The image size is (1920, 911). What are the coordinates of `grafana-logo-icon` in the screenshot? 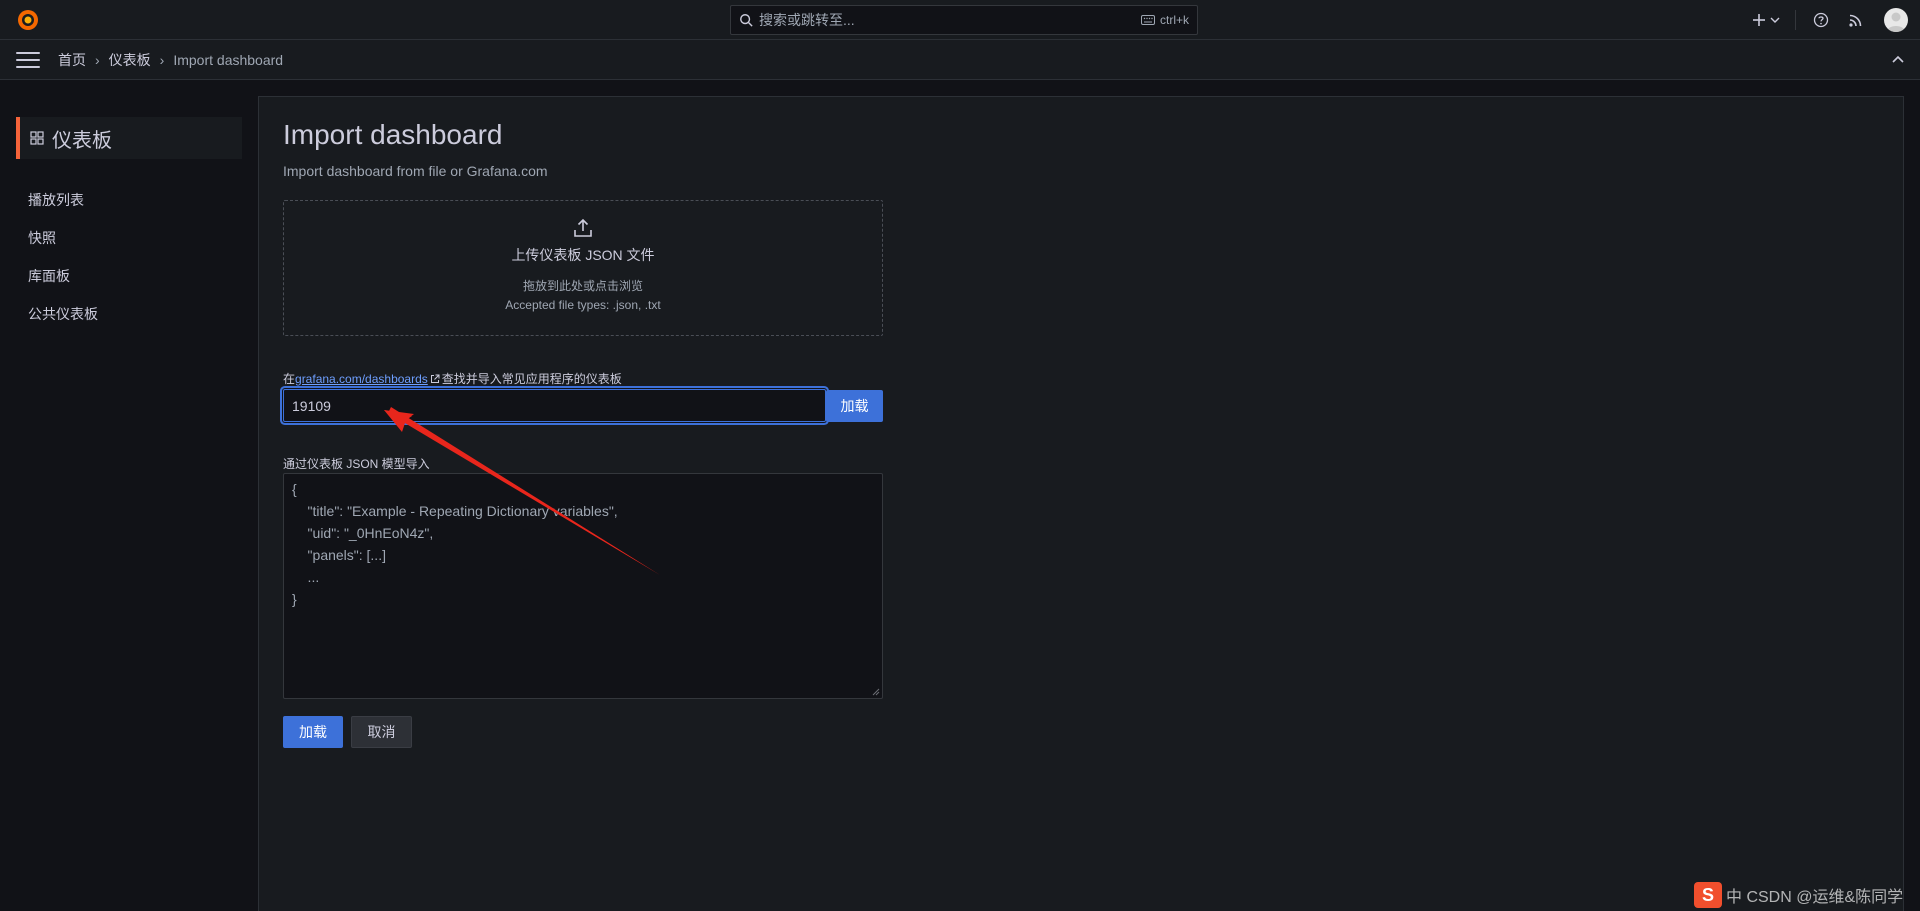 It's located at (28, 20).